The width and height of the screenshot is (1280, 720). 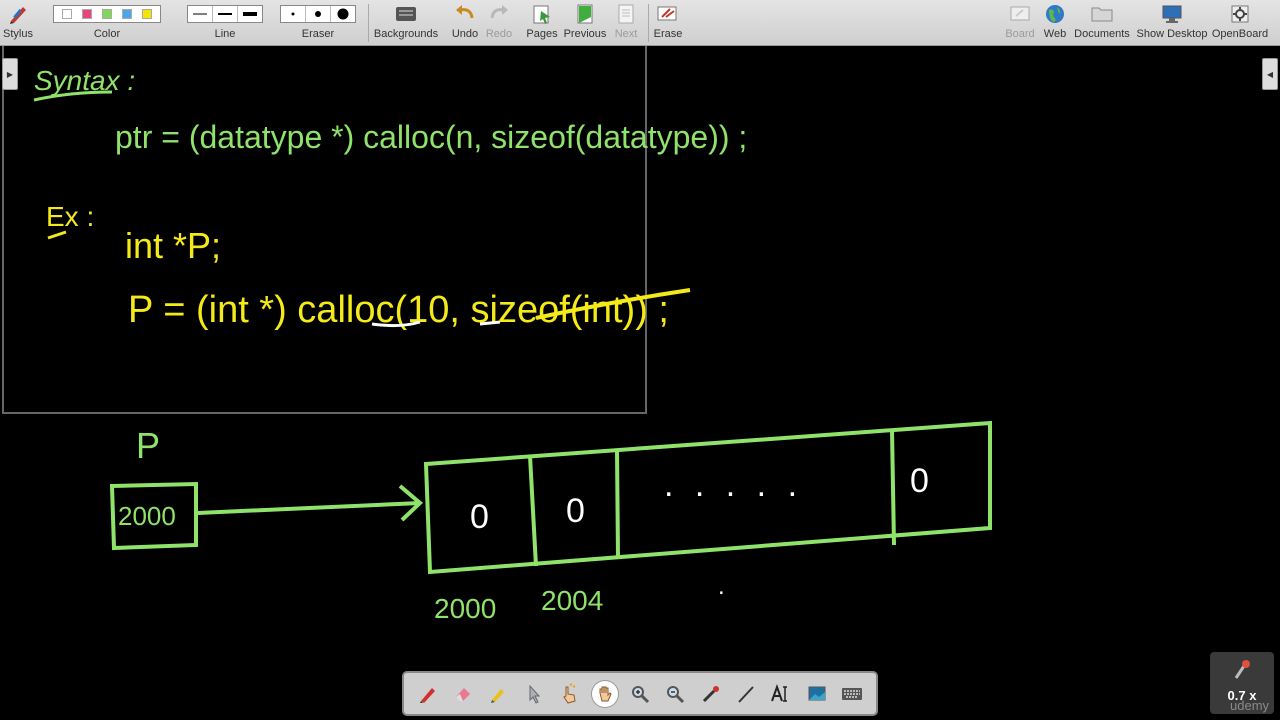 I want to click on eraser-icon, so click(x=463, y=694).